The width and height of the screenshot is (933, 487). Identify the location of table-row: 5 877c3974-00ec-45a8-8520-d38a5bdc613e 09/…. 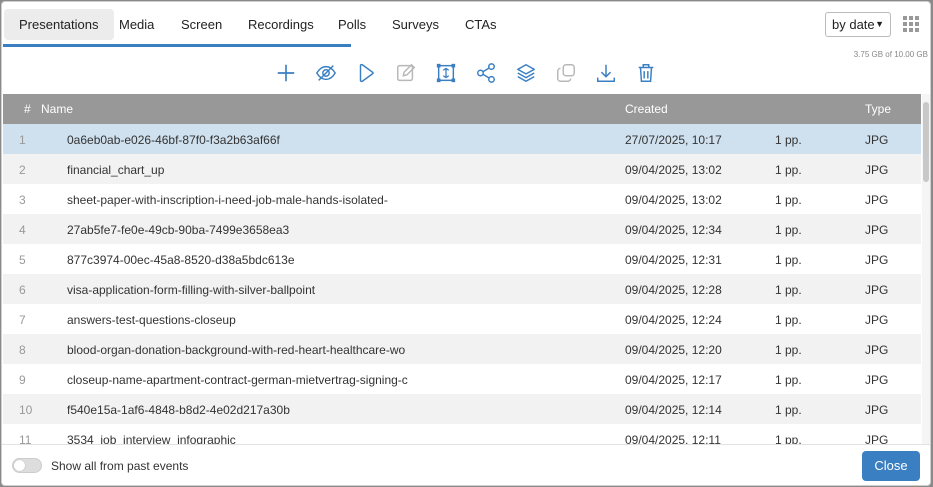
(462, 259).